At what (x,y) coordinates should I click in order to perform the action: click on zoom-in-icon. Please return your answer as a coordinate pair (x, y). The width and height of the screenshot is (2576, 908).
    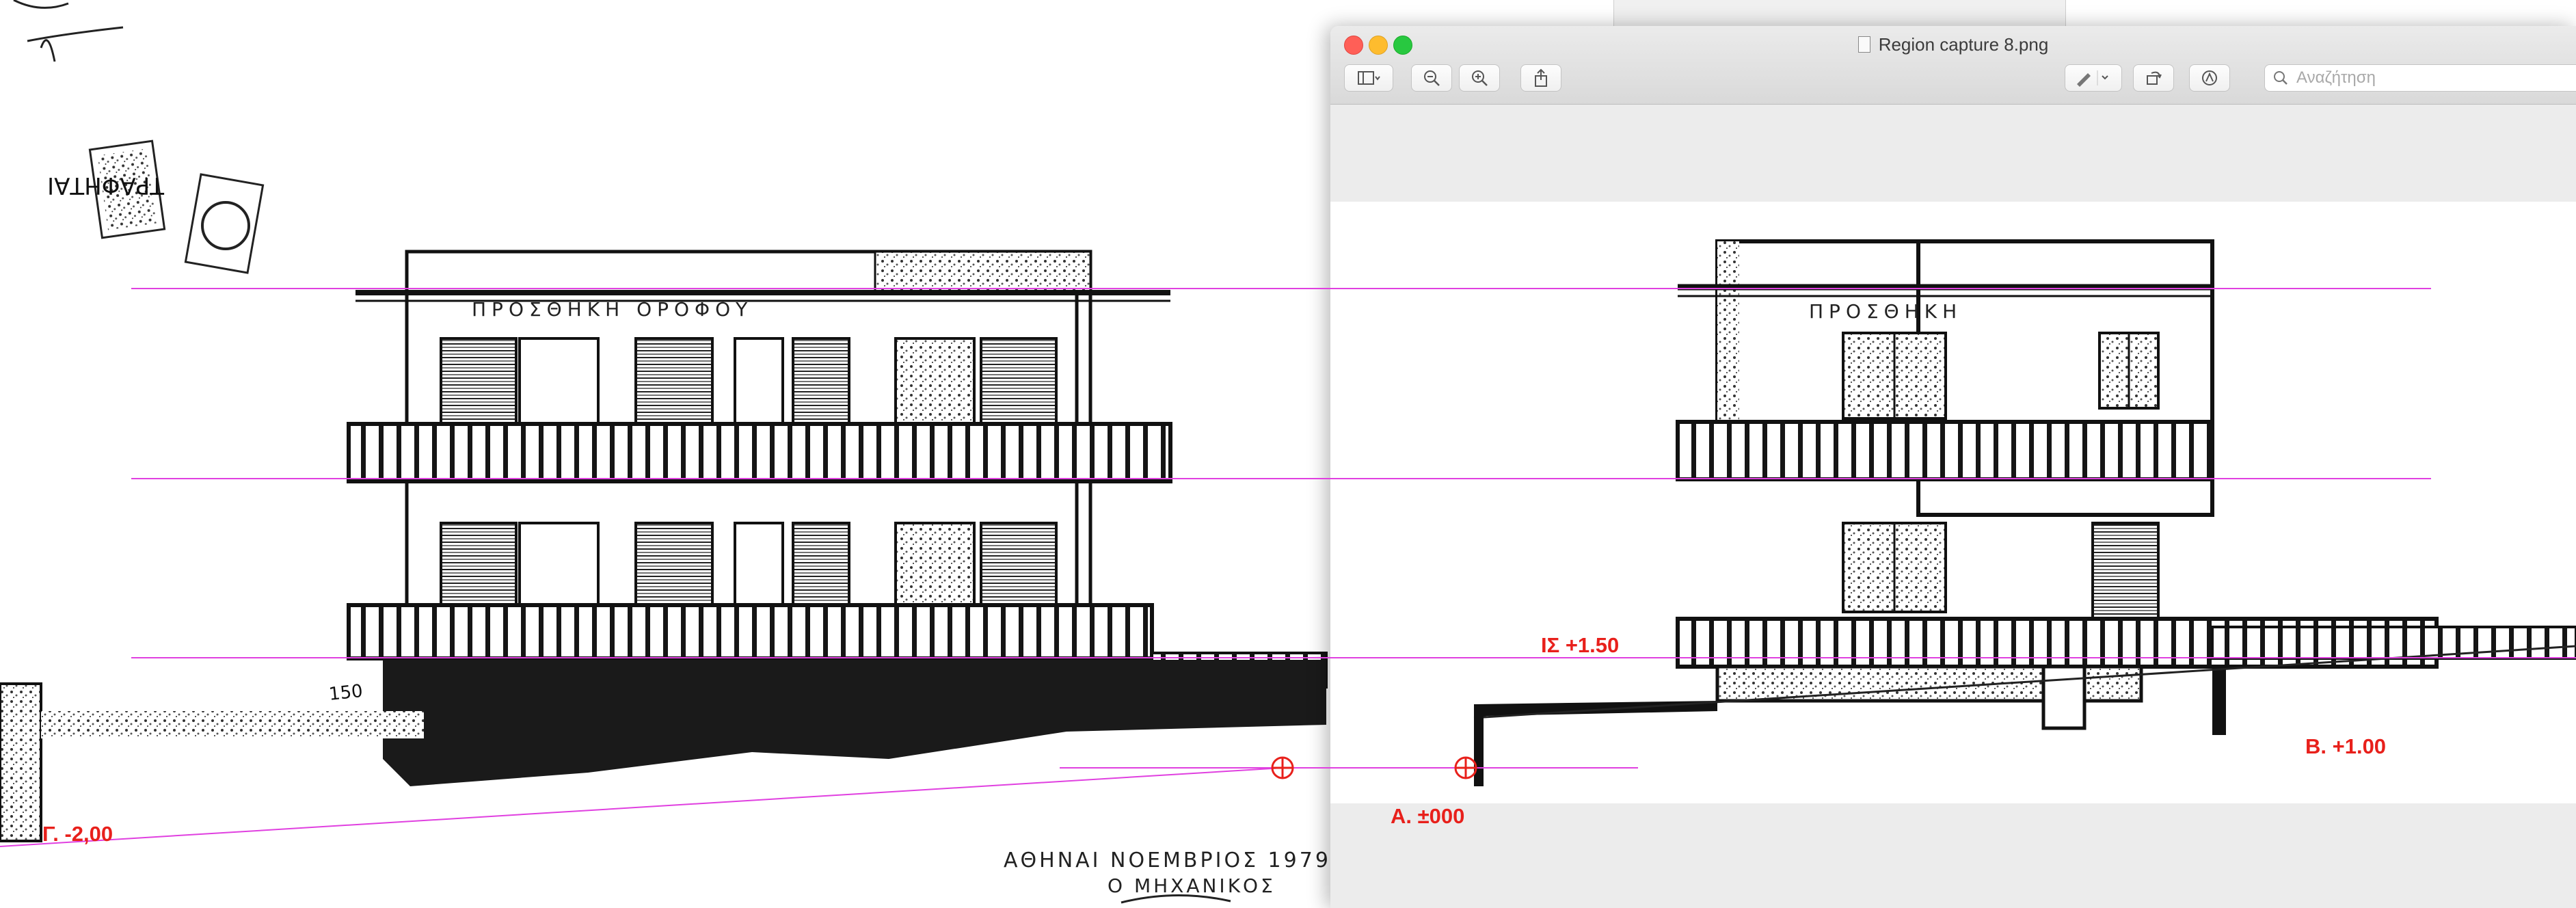
    Looking at the image, I should click on (1480, 78).